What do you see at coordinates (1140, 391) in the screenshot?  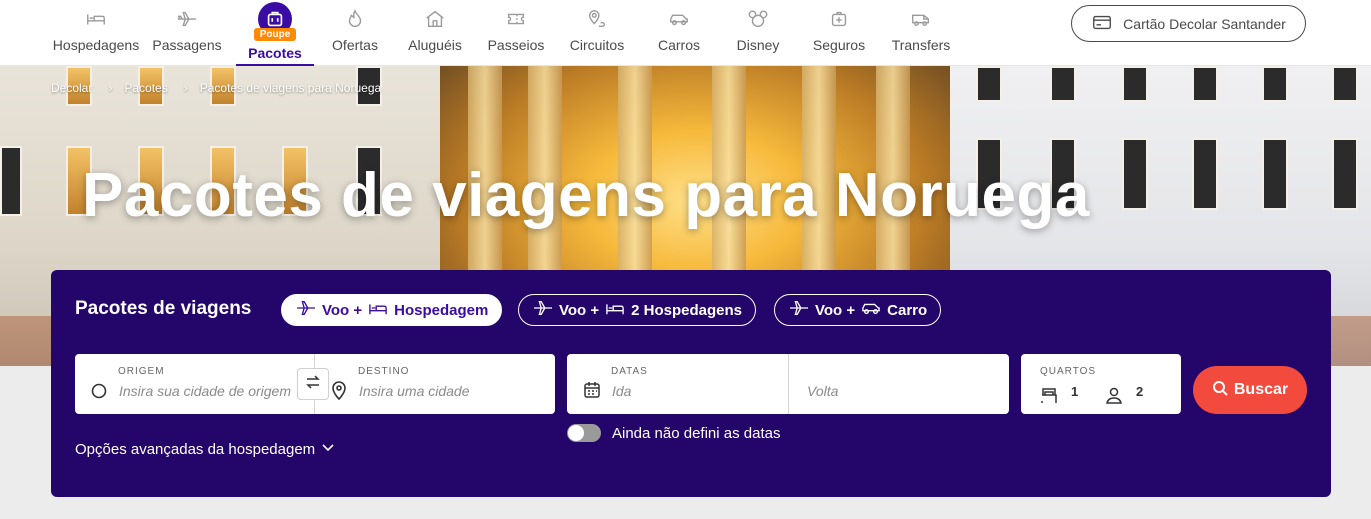 I see `people-count: 2` at bounding box center [1140, 391].